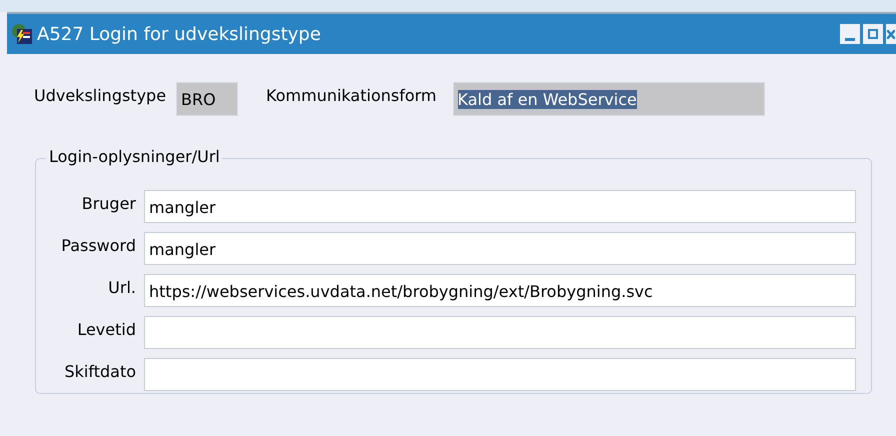 Image resolution: width=896 pixels, height=436 pixels. Describe the element at coordinates (850, 34) in the screenshot. I see `minimize-button` at that location.